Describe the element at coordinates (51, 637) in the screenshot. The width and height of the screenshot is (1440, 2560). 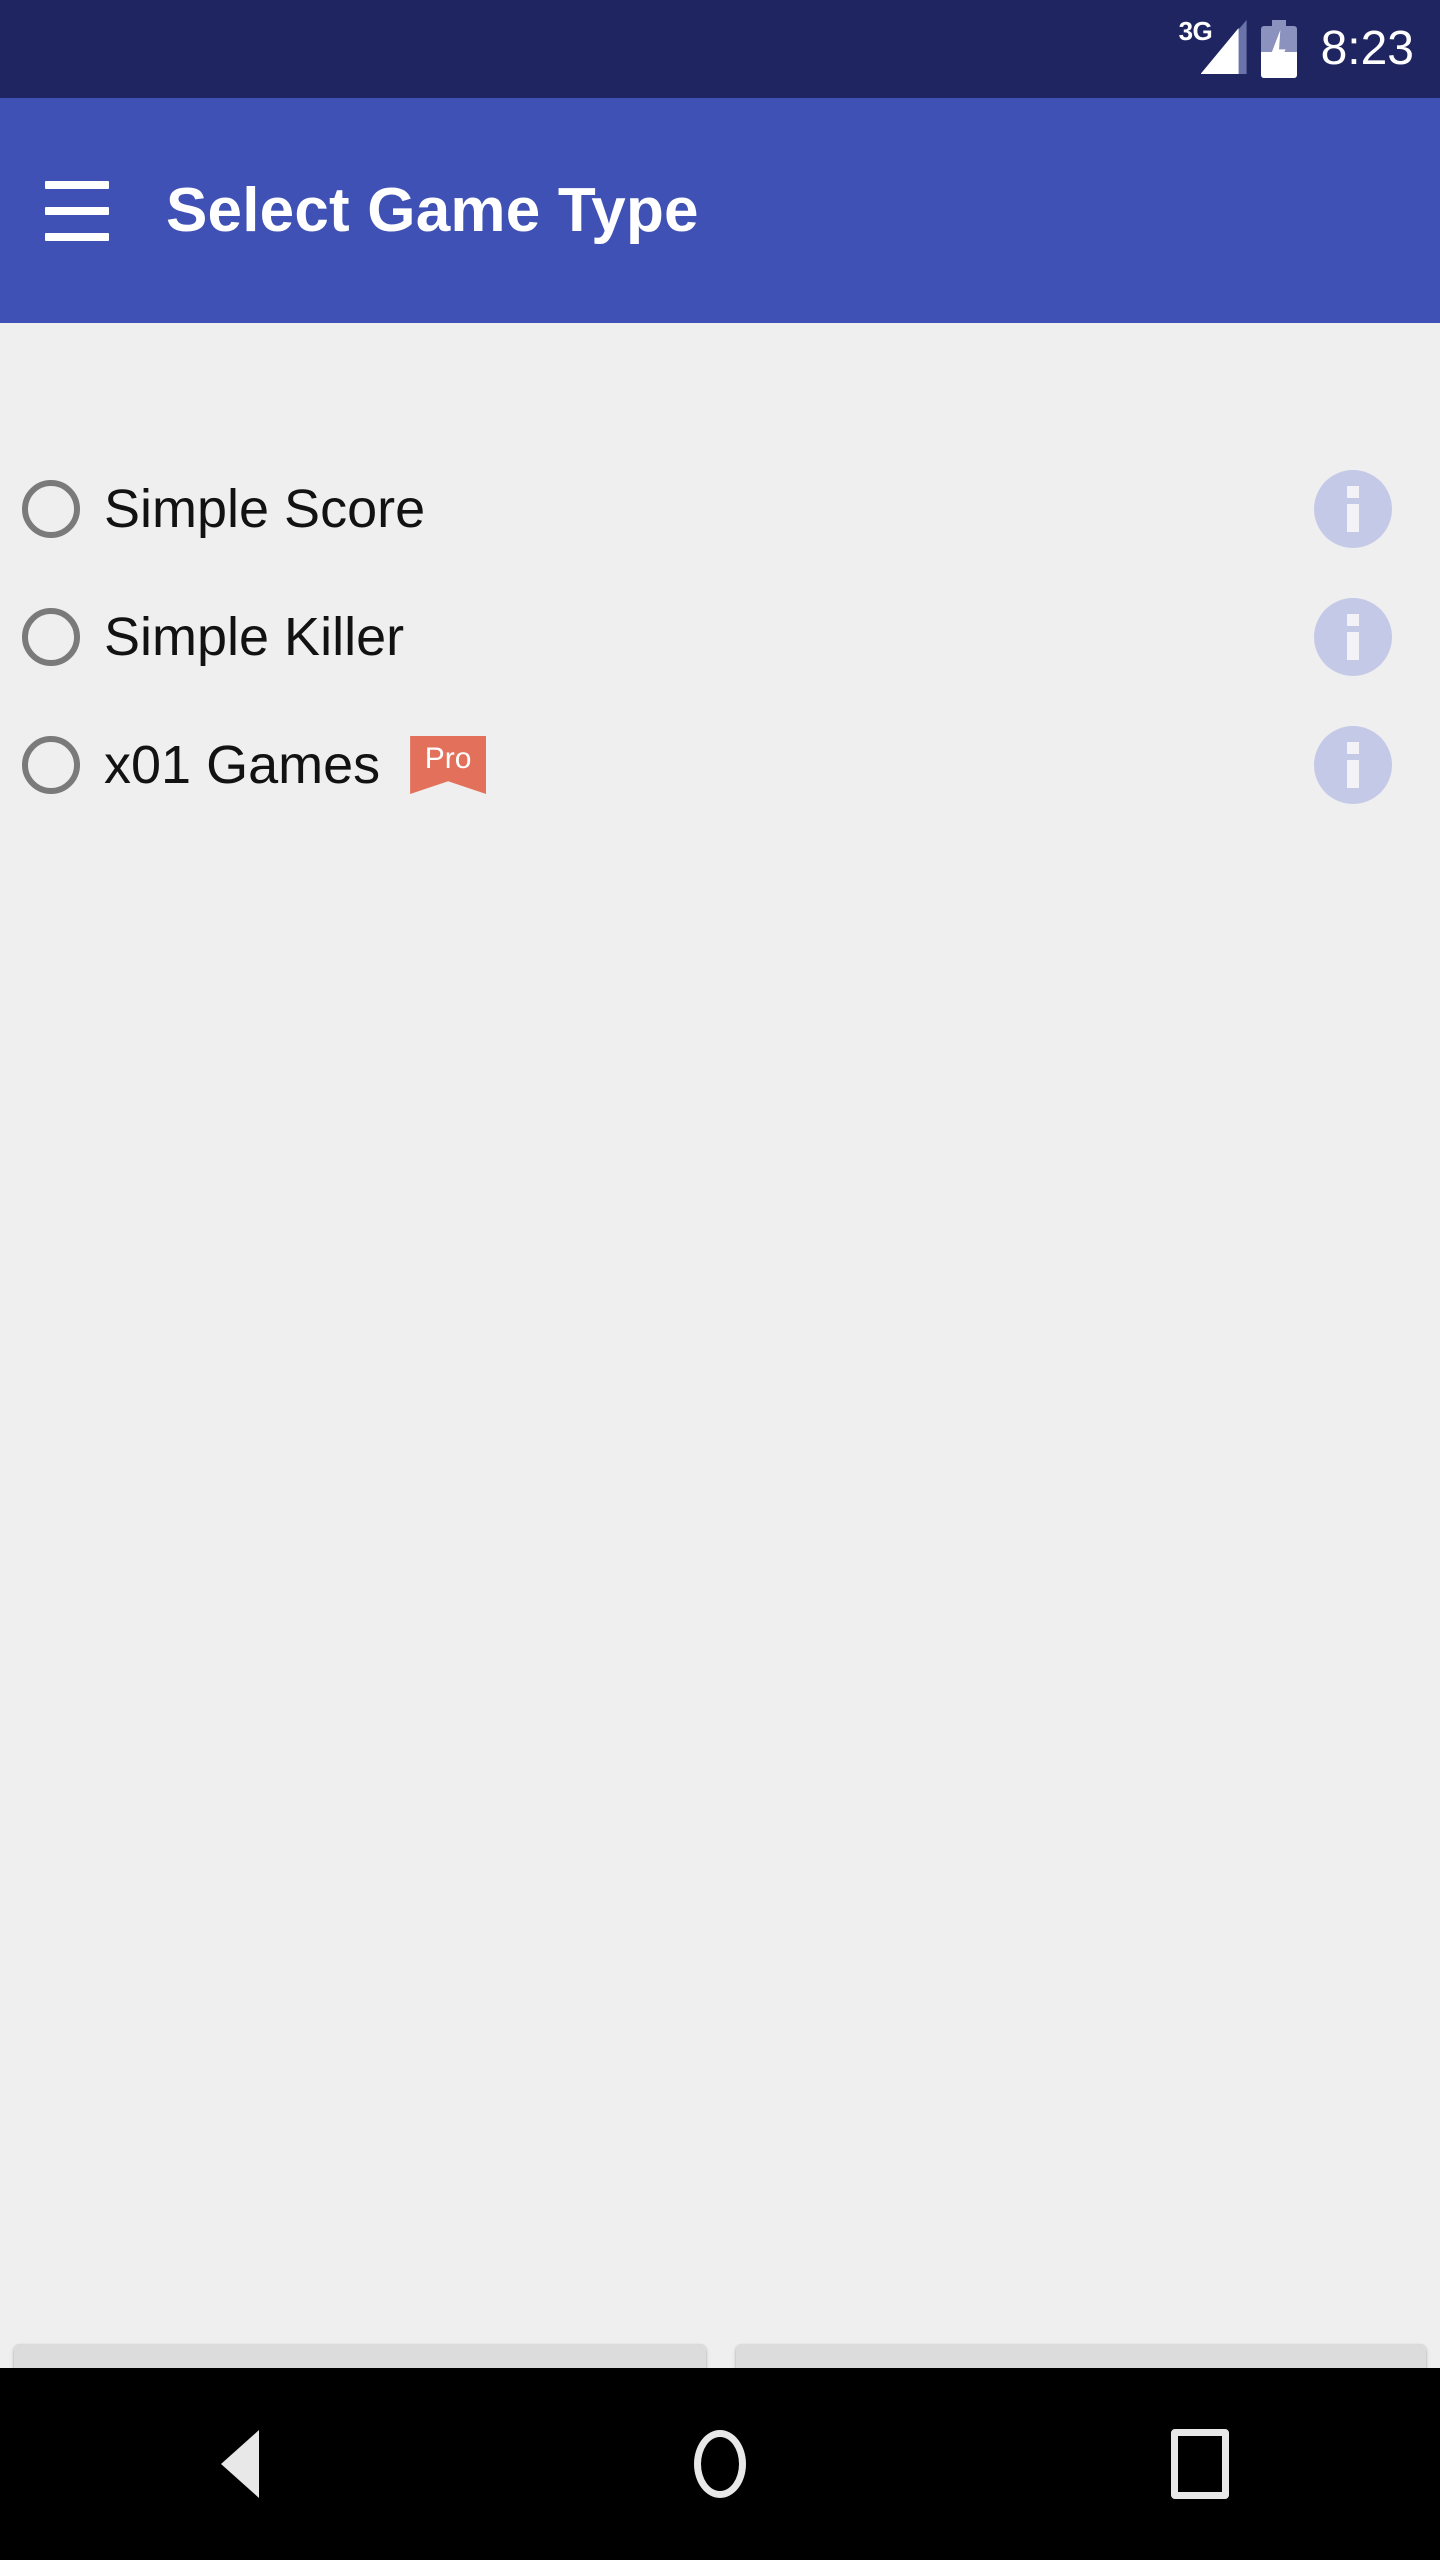
I see `radio-button-simple-killer` at that location.